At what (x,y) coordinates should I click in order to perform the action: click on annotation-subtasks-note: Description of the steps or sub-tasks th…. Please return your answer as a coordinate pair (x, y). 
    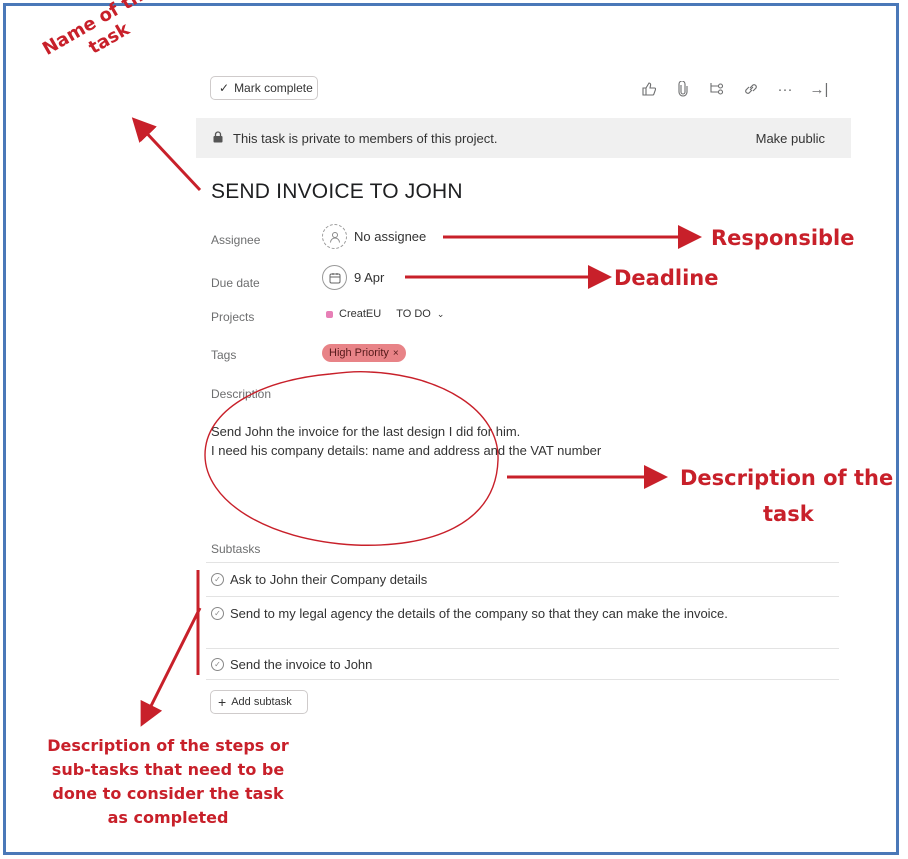
    Looking at the image, I should click on (168, 782).